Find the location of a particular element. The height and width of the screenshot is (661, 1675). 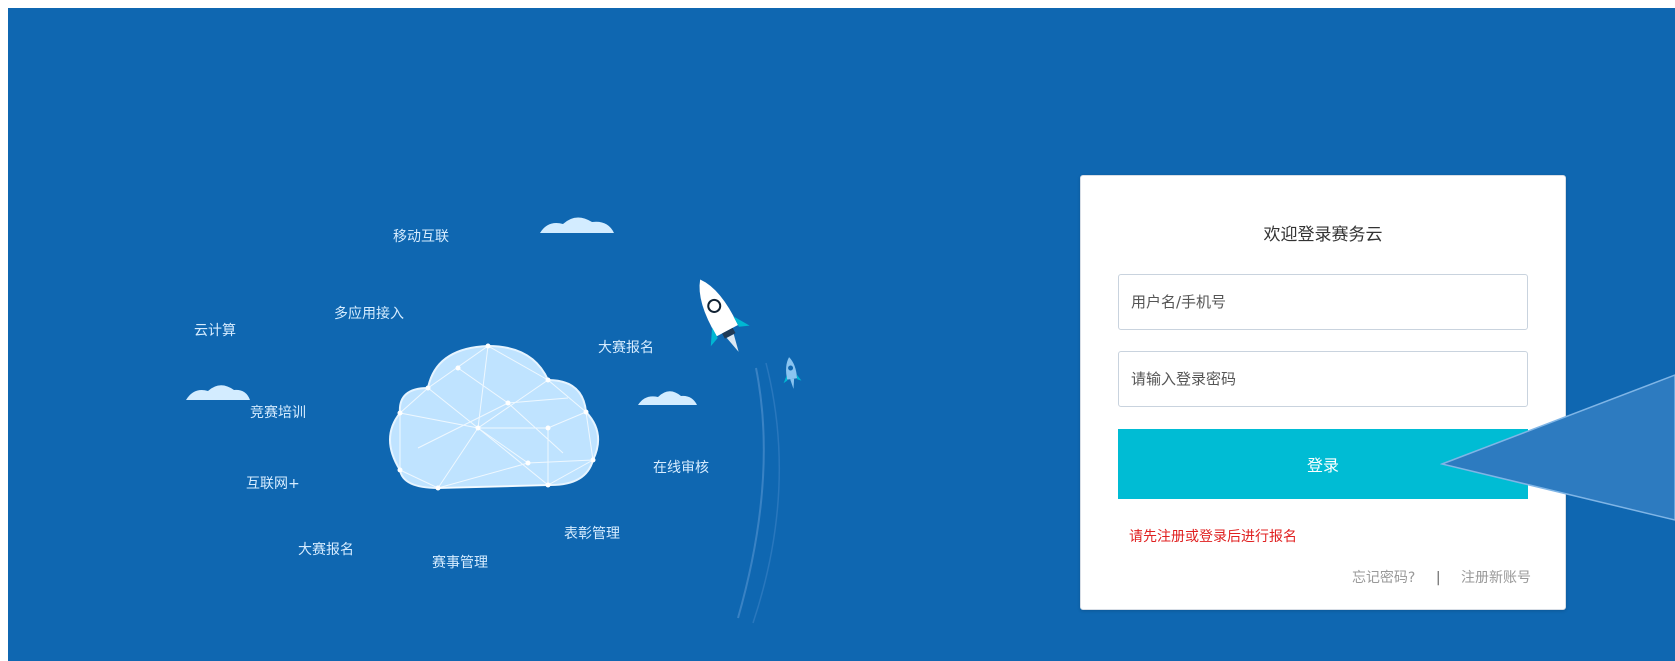

account-links: 忘记密码? | 注册新账号 is located at coordinates (1441, 577).